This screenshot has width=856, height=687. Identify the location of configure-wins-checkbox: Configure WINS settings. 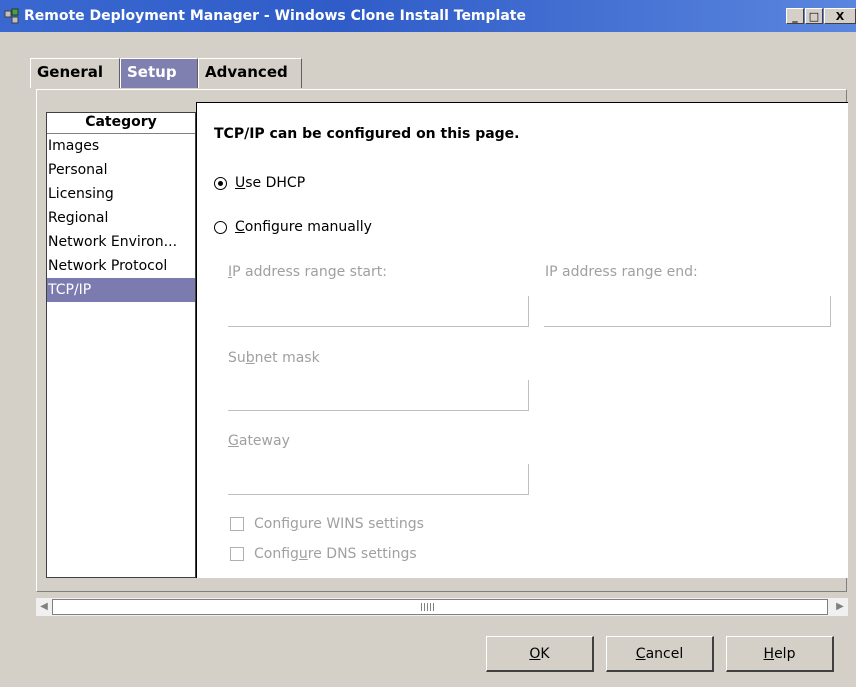
(327, 524).